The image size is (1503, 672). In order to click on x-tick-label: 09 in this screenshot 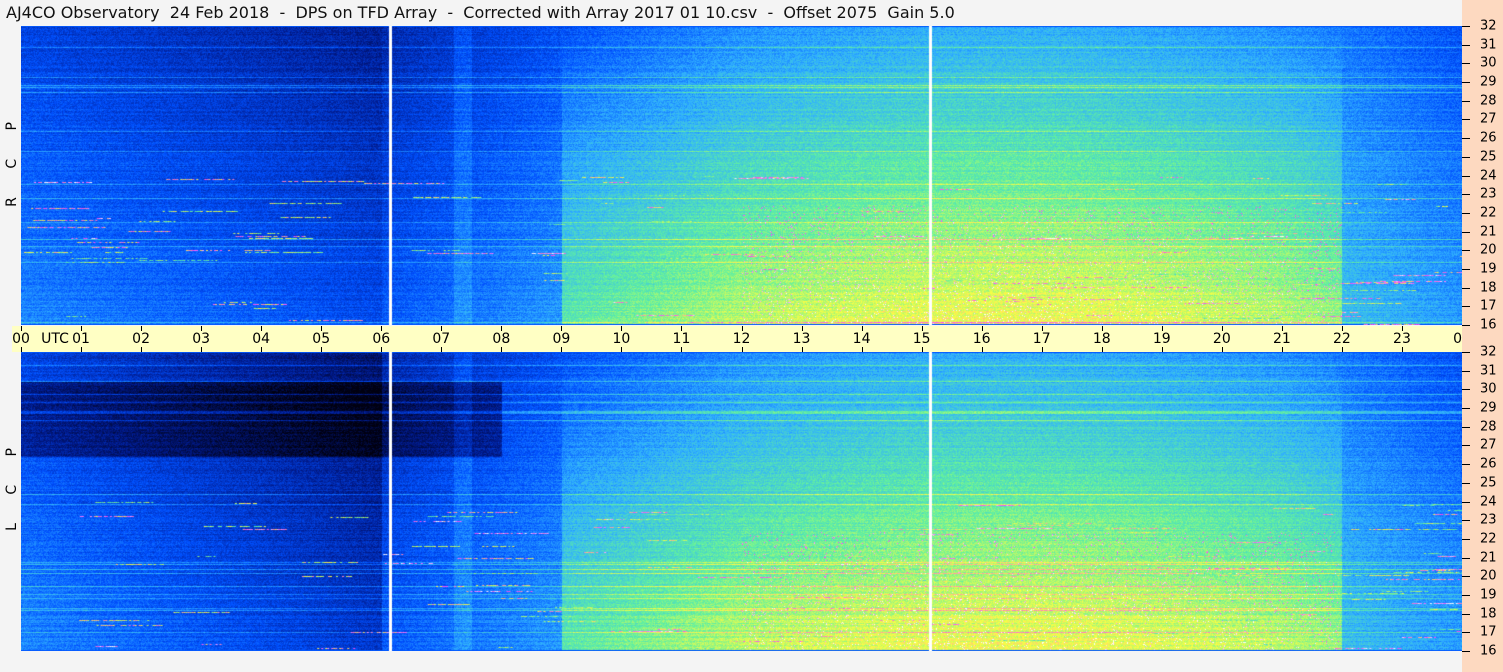, I will do `click(561, 339)`.